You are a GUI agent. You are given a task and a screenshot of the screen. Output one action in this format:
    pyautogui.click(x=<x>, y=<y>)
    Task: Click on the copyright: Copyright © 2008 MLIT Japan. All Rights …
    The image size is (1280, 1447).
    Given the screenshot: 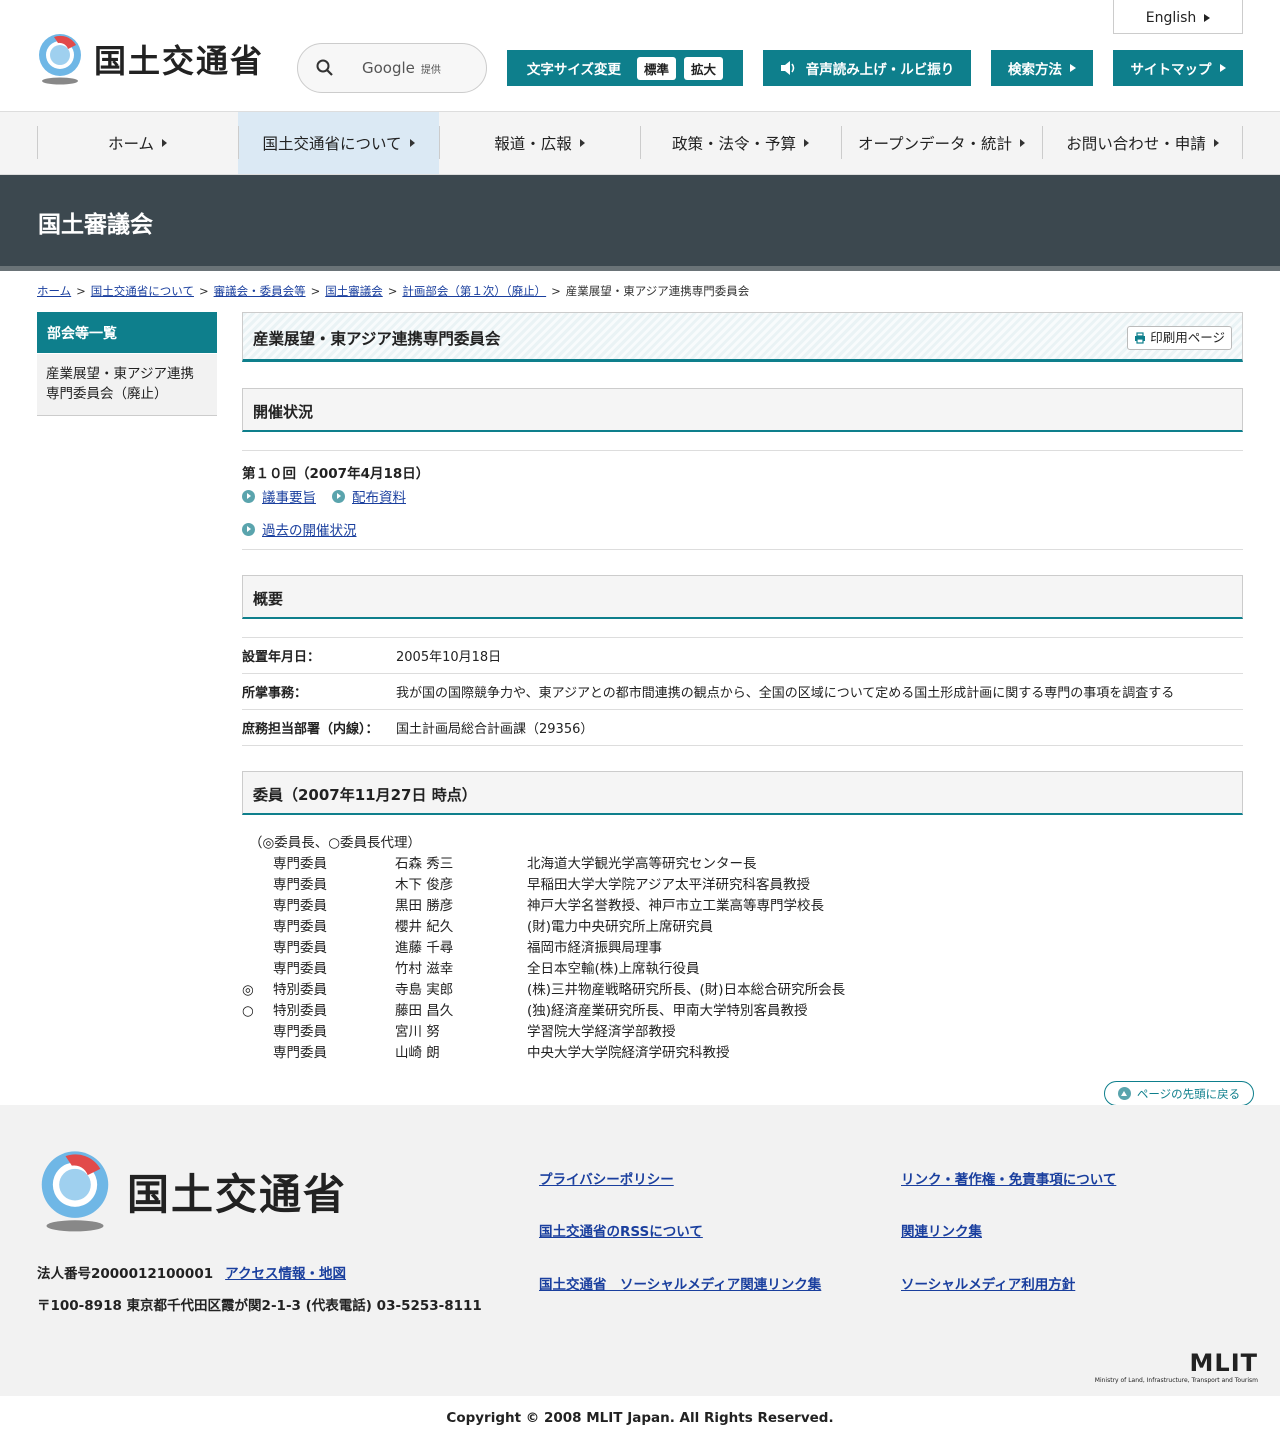 What is the action you would take?
    pyautogui.click(x=640, y=1418)
    